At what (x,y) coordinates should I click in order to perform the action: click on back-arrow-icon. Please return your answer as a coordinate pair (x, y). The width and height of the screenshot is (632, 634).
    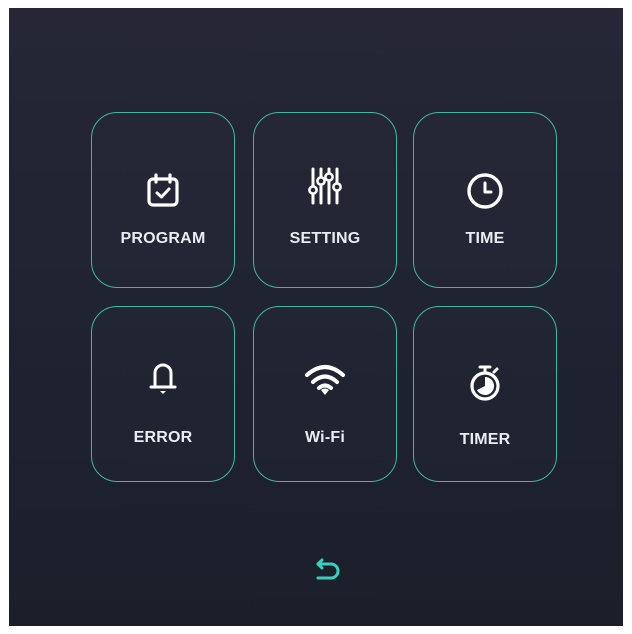
    Looking at the image, I should click on (326, 572).